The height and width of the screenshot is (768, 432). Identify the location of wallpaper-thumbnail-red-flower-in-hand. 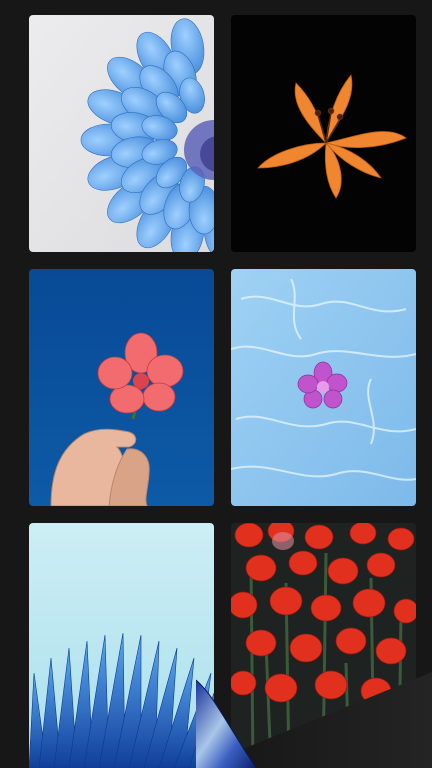
(121, 387).